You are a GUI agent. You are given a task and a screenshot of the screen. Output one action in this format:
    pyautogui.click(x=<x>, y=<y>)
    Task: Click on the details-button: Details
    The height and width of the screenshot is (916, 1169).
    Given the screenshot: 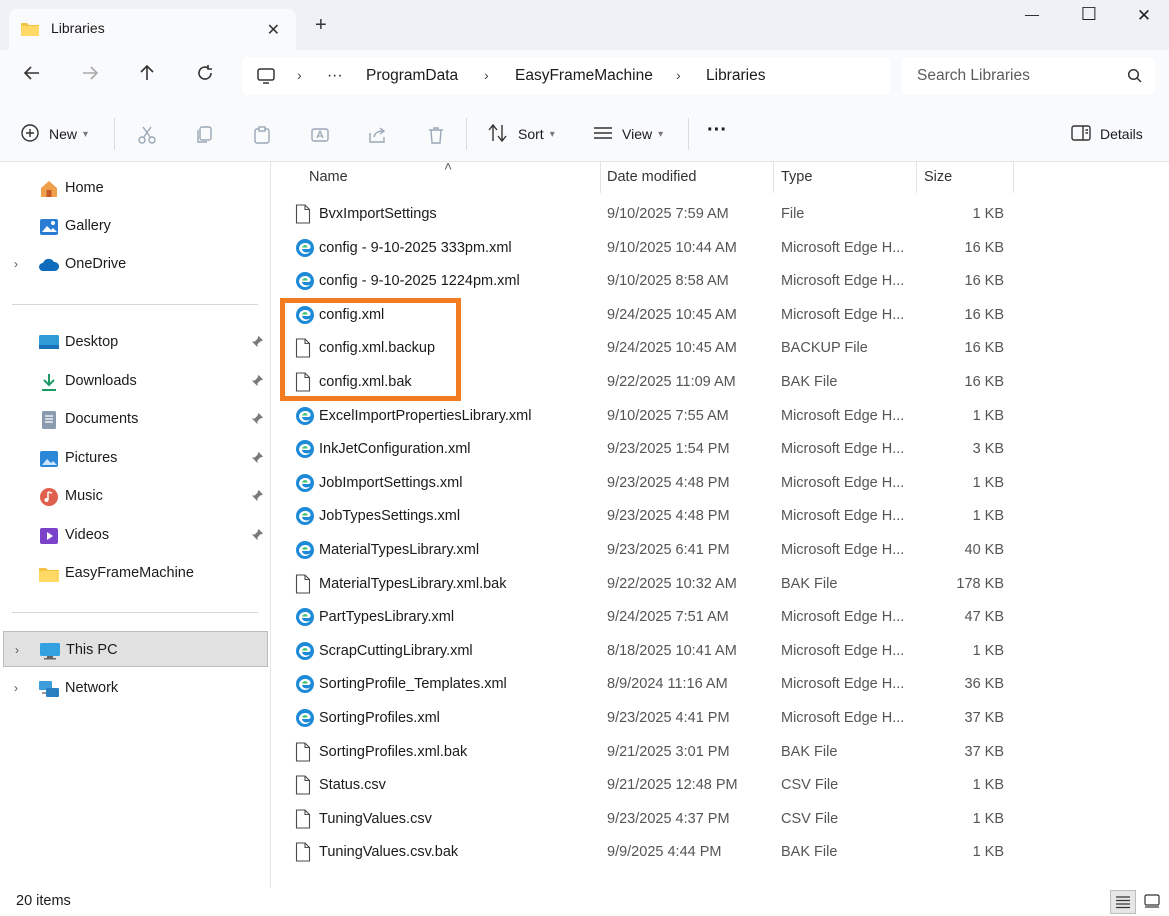 What is the action you would take?
    pyautogui.click(x=1107, y=134)
    